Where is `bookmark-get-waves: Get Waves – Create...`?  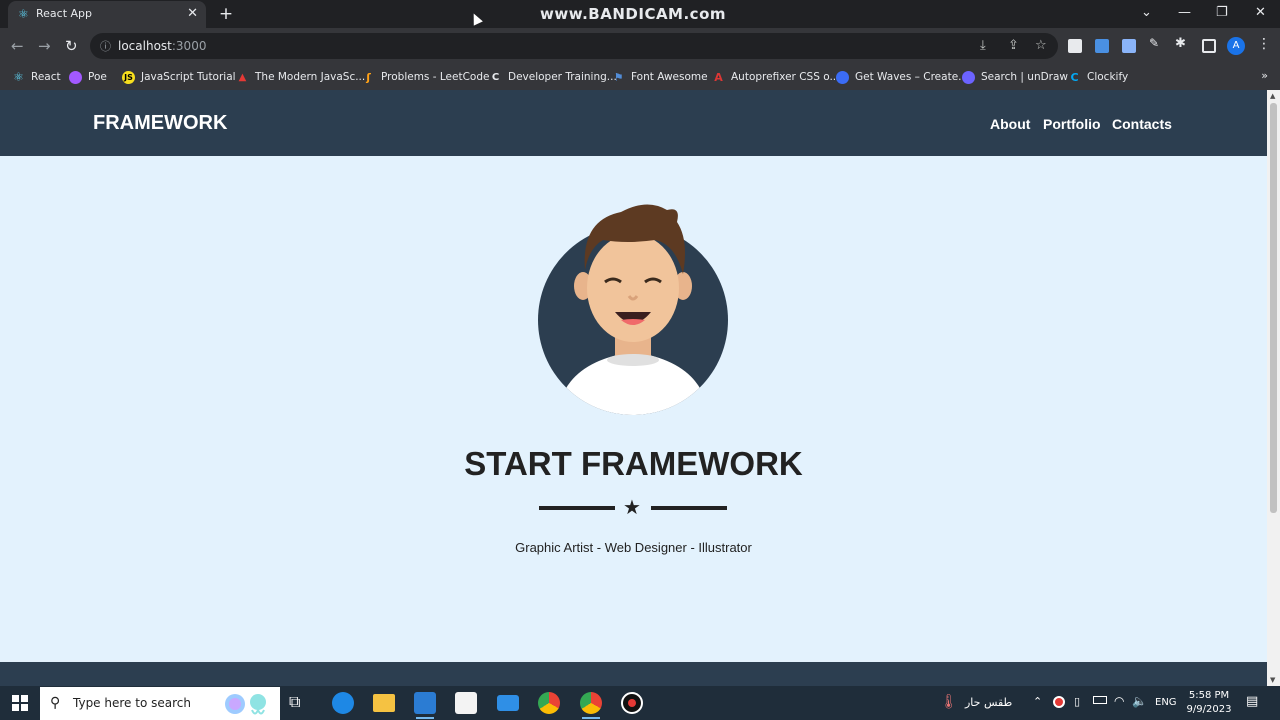
bookmark-get-waves: Get Waves – Create... is located at coordinates (902, 77).